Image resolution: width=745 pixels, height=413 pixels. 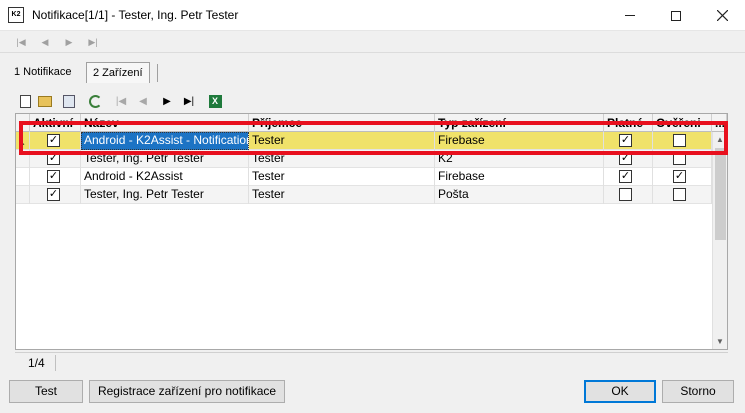 I want to click on first-record-icon: |◀, so click(x=21, y=42).